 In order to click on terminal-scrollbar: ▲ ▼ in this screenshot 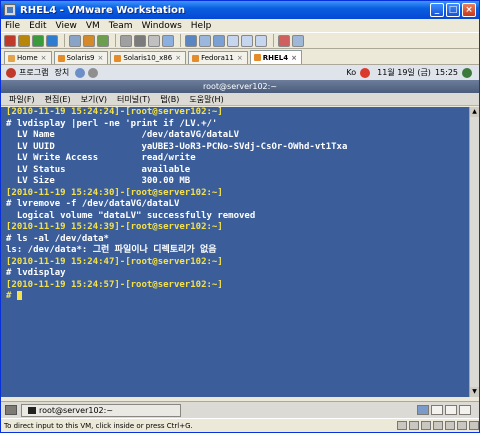, I will do `click(474, 252)`.